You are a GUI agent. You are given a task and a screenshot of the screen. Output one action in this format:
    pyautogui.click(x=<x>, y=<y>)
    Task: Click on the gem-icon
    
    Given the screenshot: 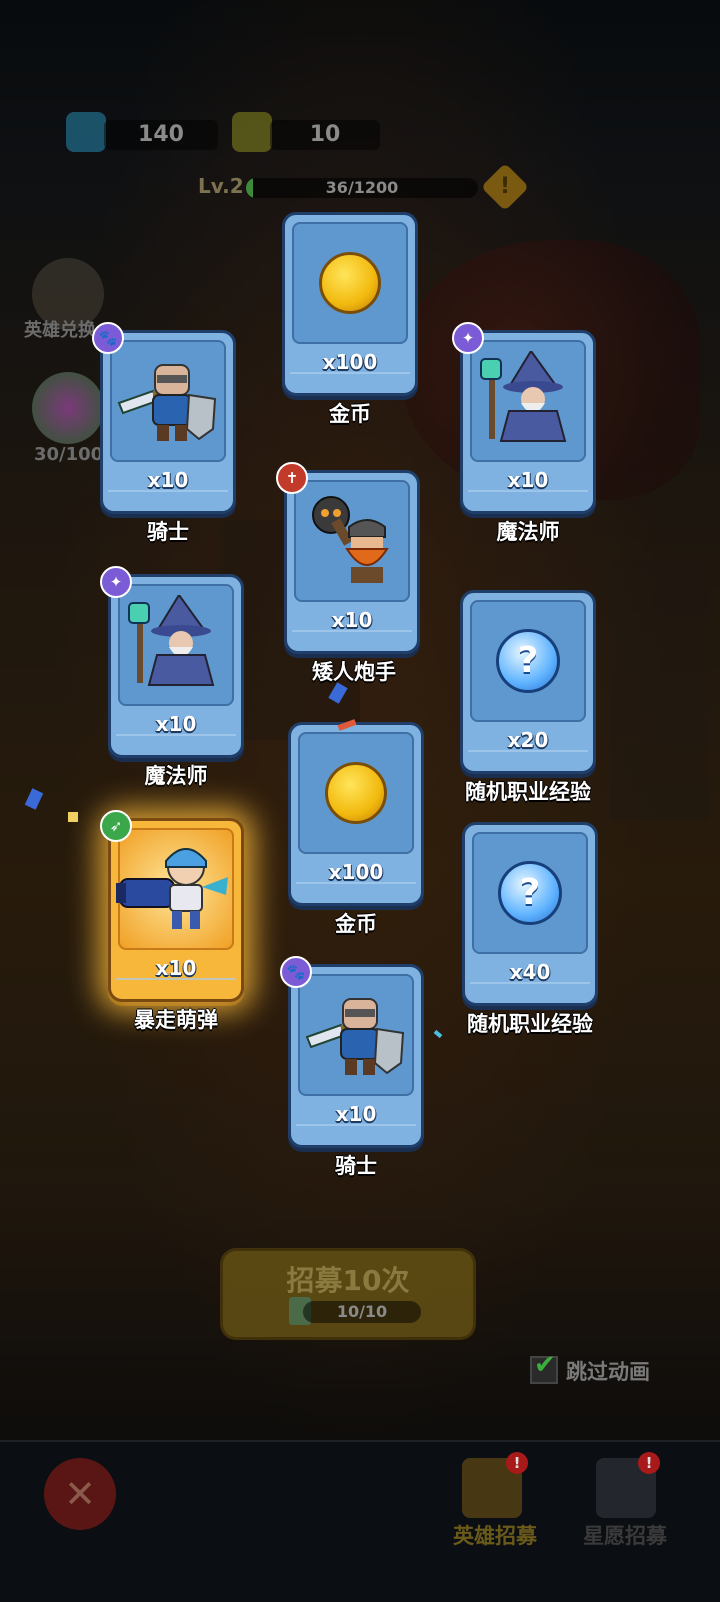 What is the action you would take?
    pyautogui.click(x=86, y=132)
    